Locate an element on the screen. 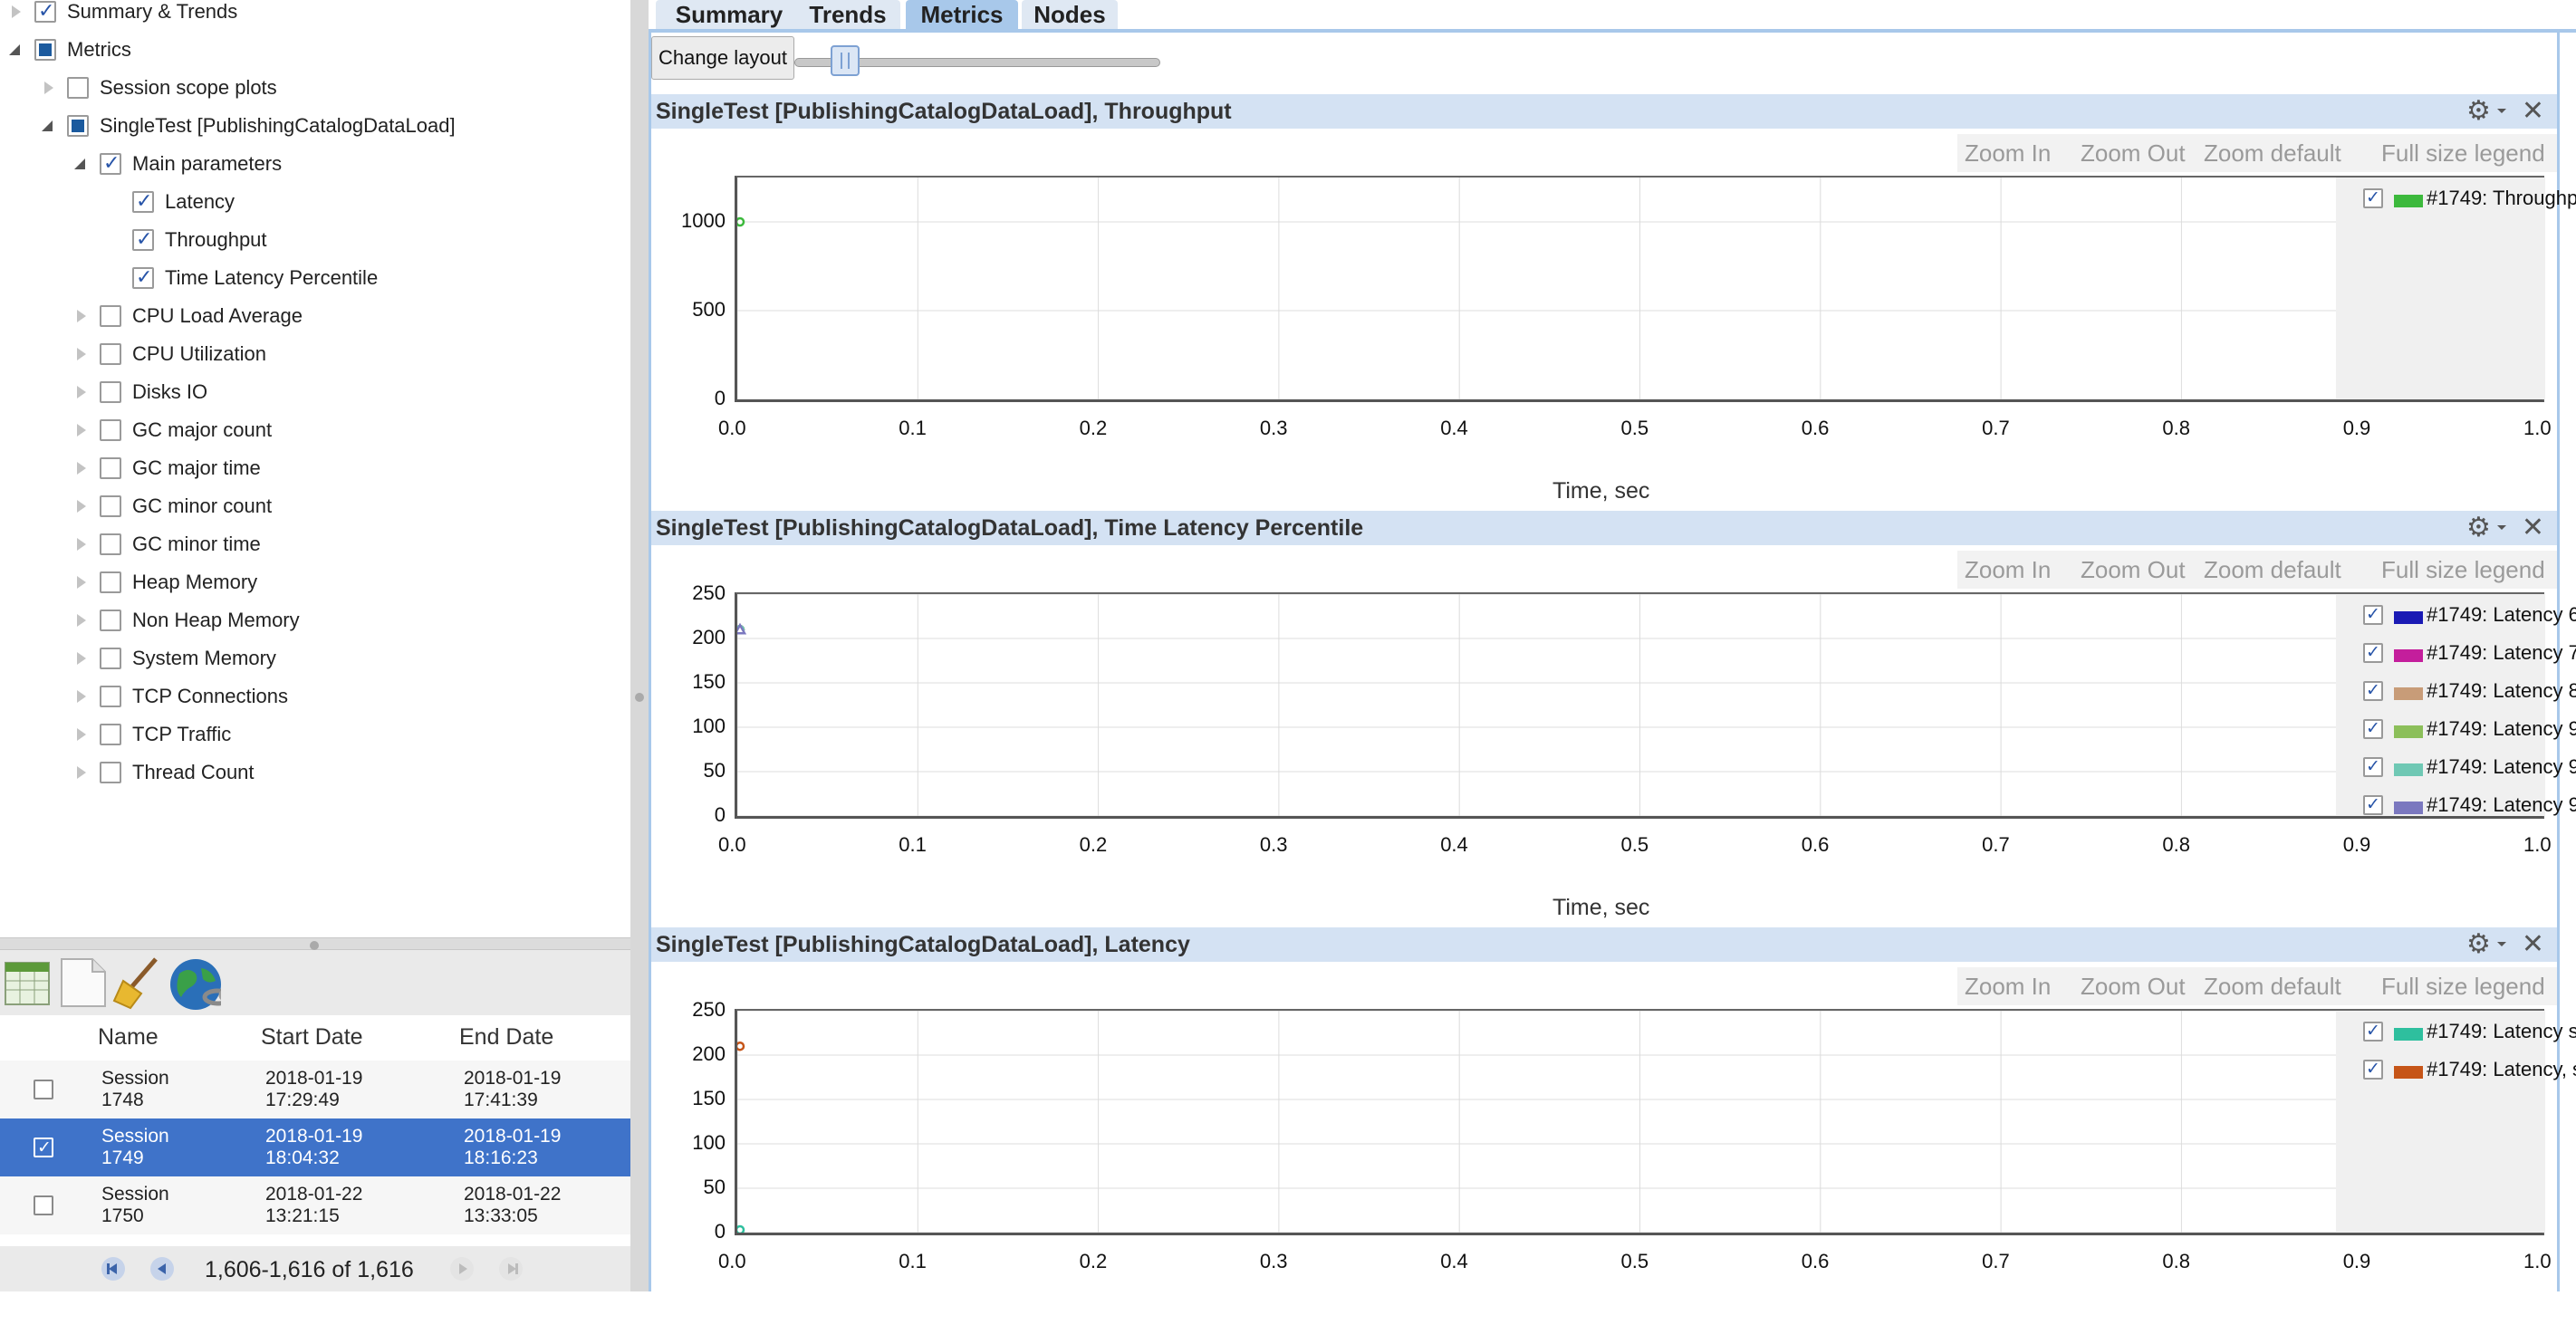  tree-item: SingleTest [PublishingCatalogDataLoad] is located at coordinates (248, 126).